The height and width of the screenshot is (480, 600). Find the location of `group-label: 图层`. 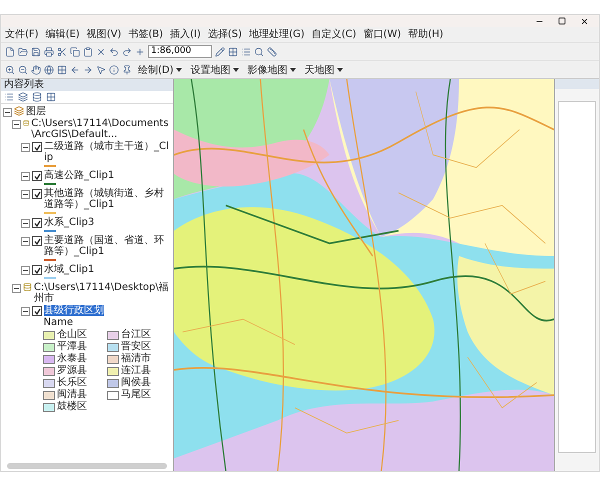

group-label: 图层 is located at coordinates (36, 111).